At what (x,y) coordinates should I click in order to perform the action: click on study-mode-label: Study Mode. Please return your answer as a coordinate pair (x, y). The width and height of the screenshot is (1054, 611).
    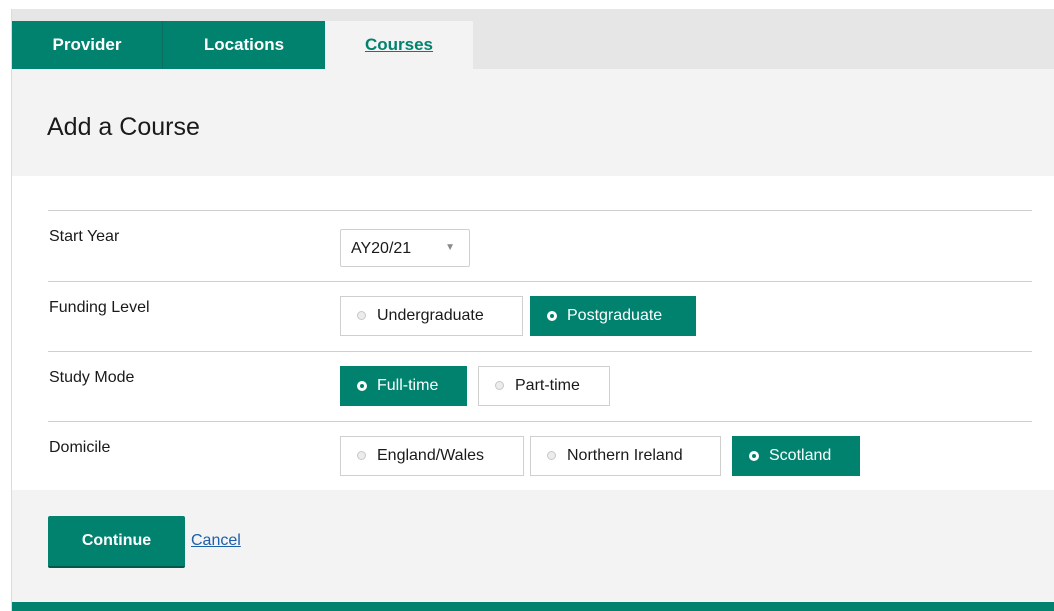
    Looking at the image, I should click on (92, 377).